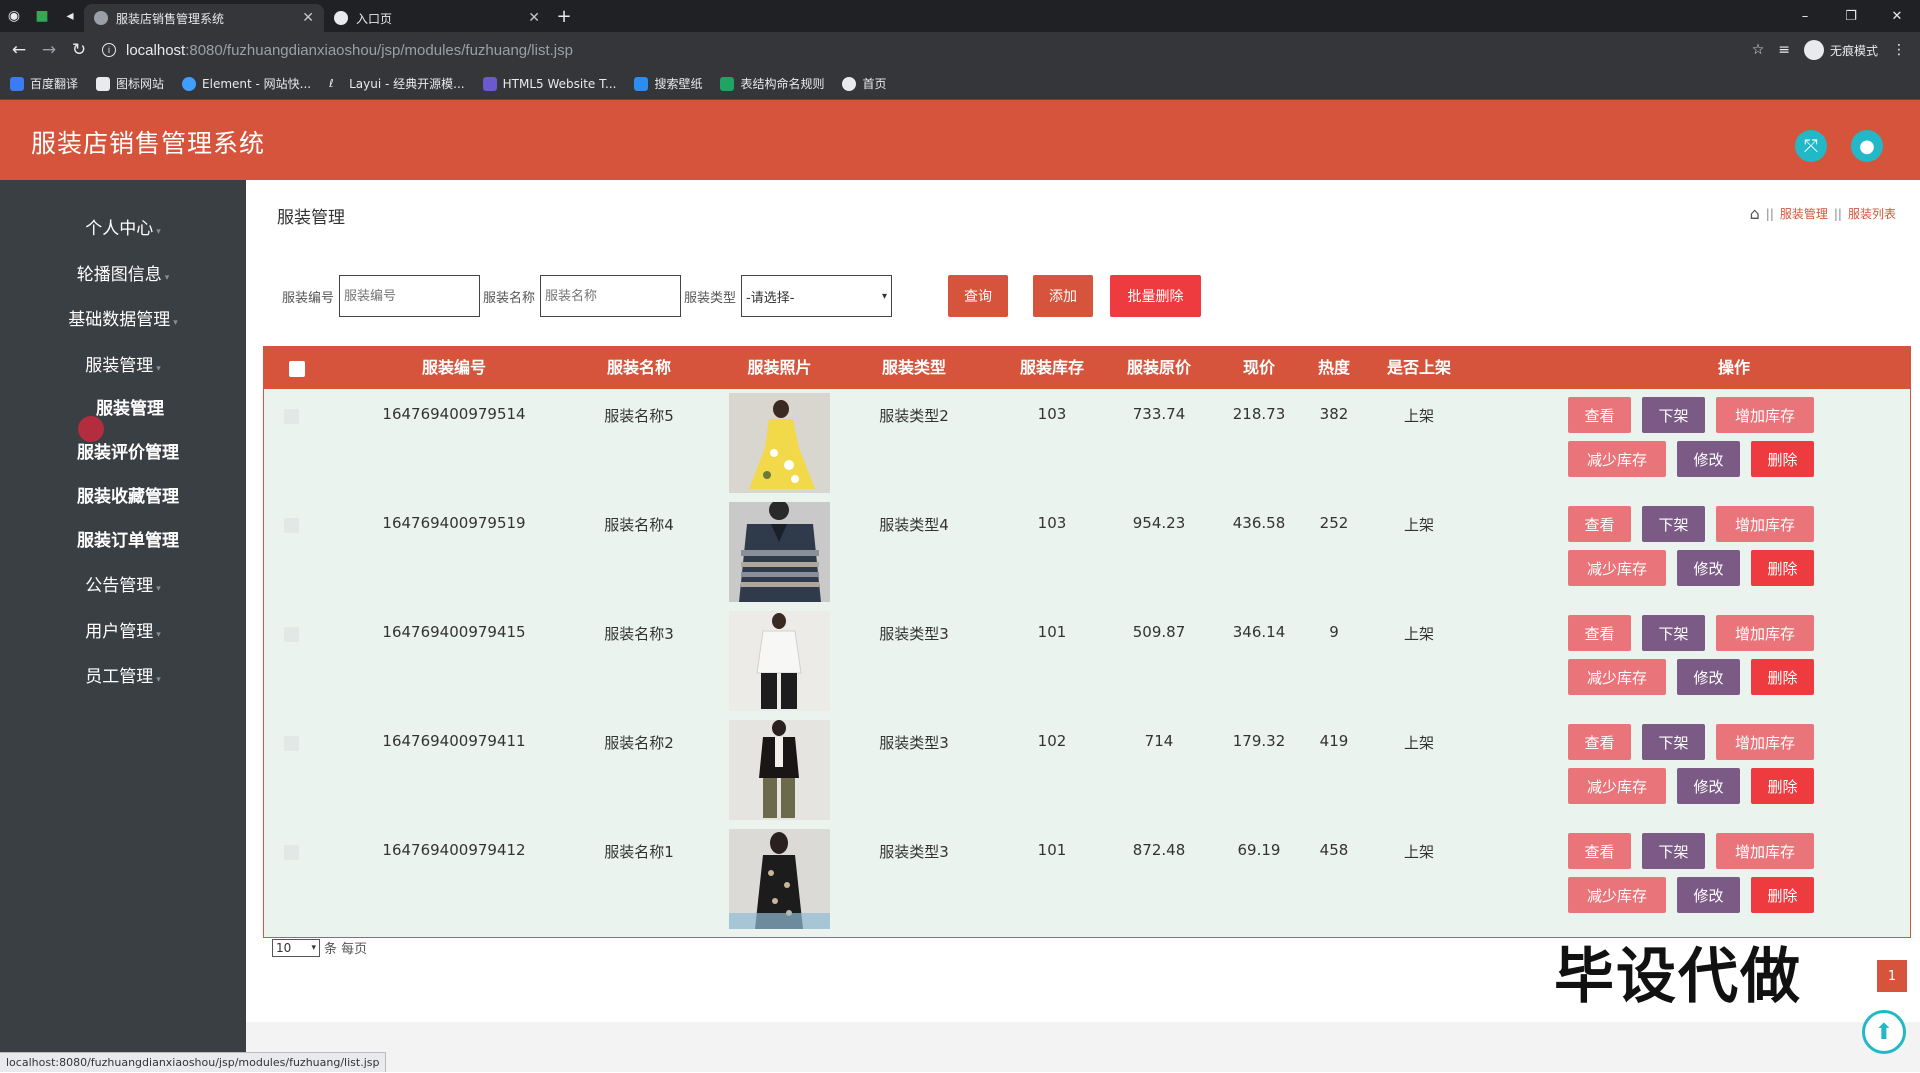  Describe the element at coordinates (123, 317) in the screenshot. I see `sidebar-item-basic-data: 基础数据管理 ▾` at that location.